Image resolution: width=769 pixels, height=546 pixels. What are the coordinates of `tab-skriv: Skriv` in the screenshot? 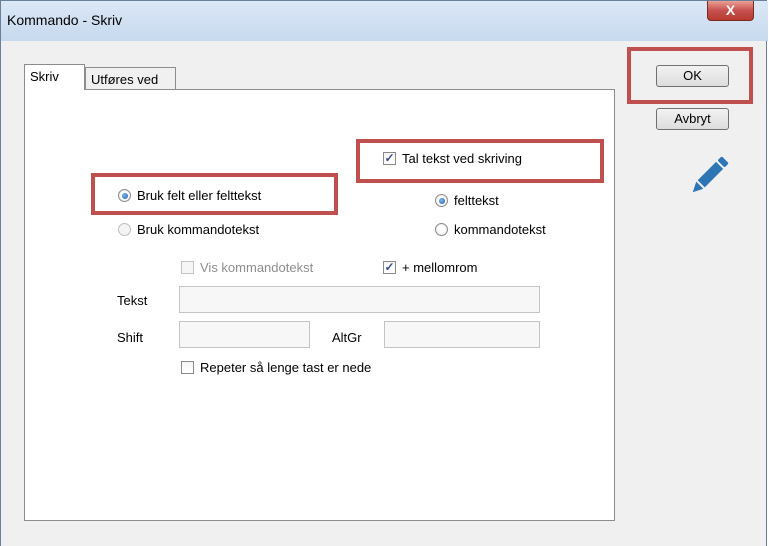 It's located at (54, 77).